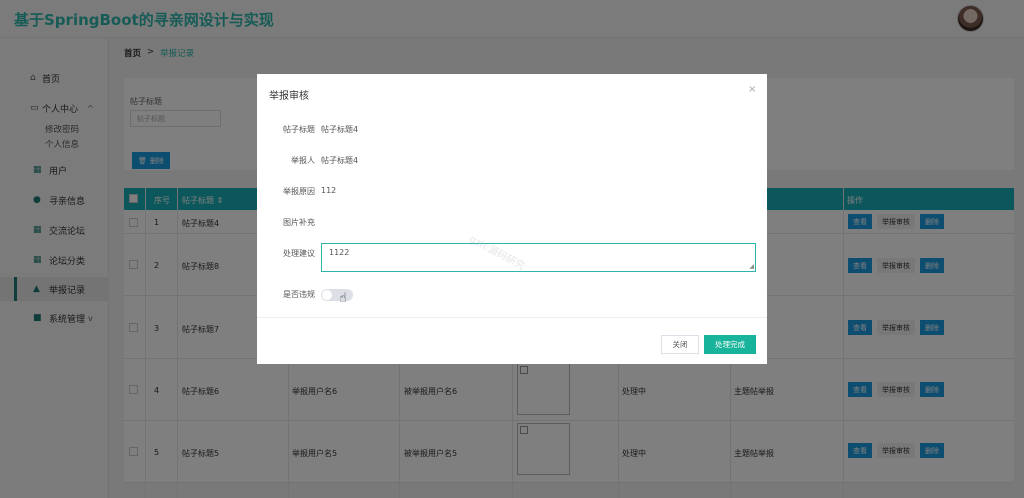 The width and height of the screenshot is (1024, 498). What do you see at coordinates (680, 344) in the screenshot?
I see `close-button: 关闭` at bounding box center [680, 344].